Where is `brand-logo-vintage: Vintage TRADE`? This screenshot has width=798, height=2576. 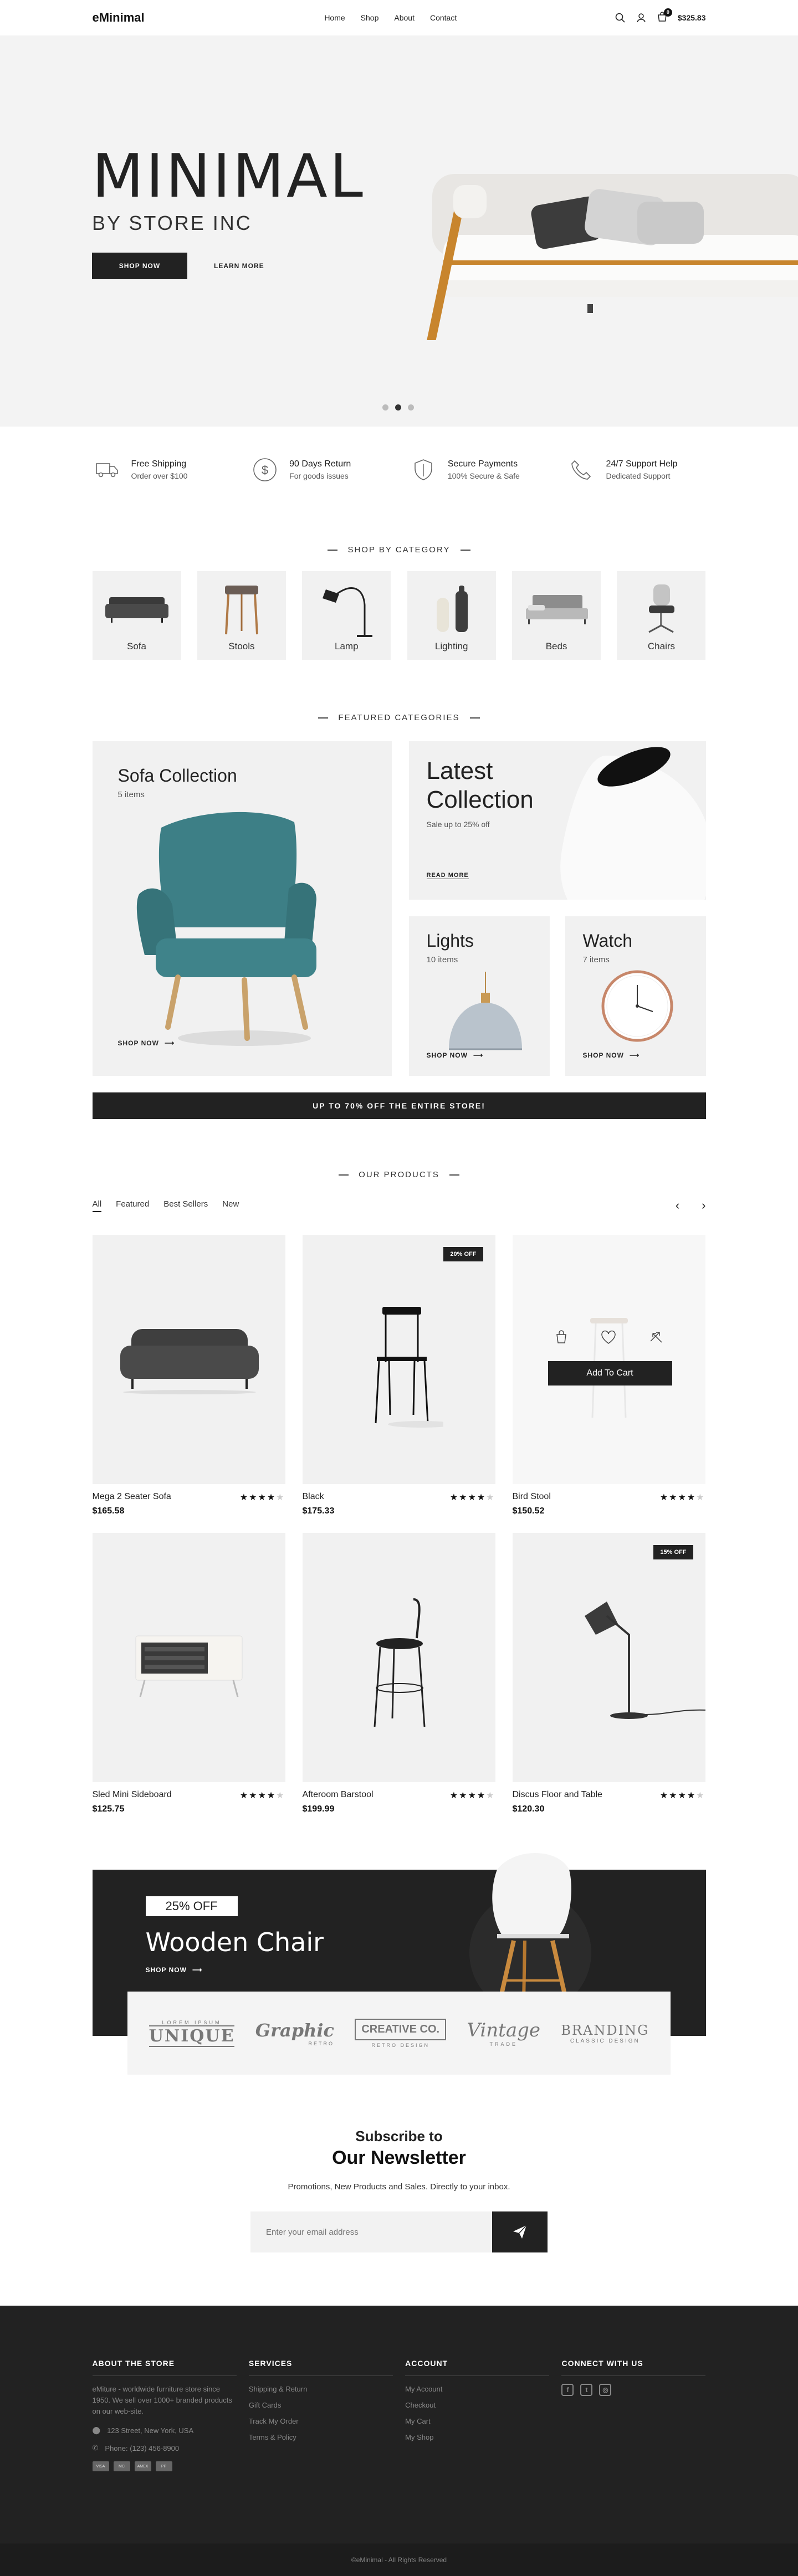
brand-logo-vintage: Vintage TRADE is located at coordinates (503, 2033).